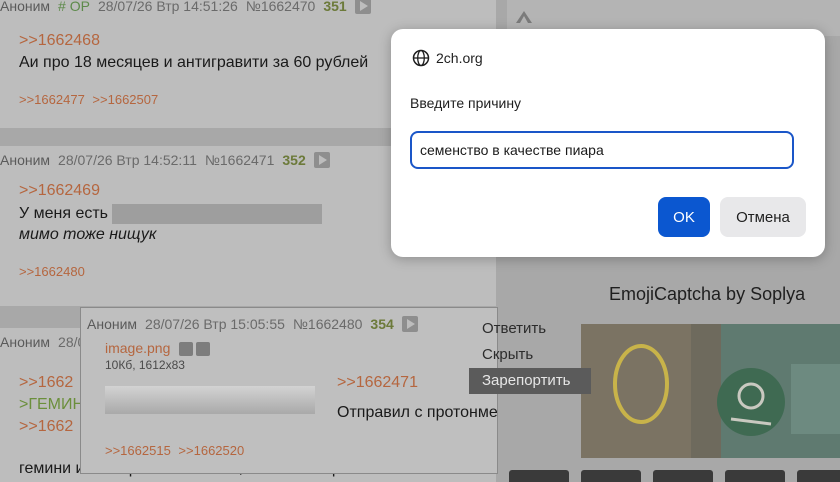  Describe the element at coordinates (328, 324) in the screenshot. I see `post-number: №1662480` at that location.